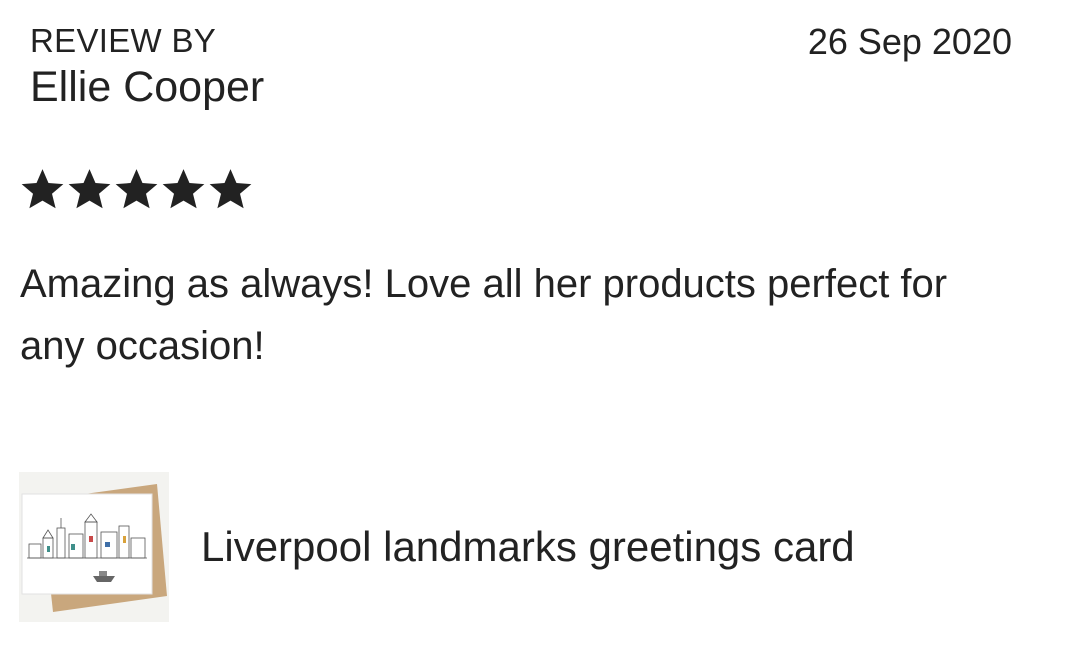 The width and height of the screenshot is (1069, 665). Describe the element at coordinates (123, 40) in the screenshot. I see `review-by-label: REVIEW BY` at that location.